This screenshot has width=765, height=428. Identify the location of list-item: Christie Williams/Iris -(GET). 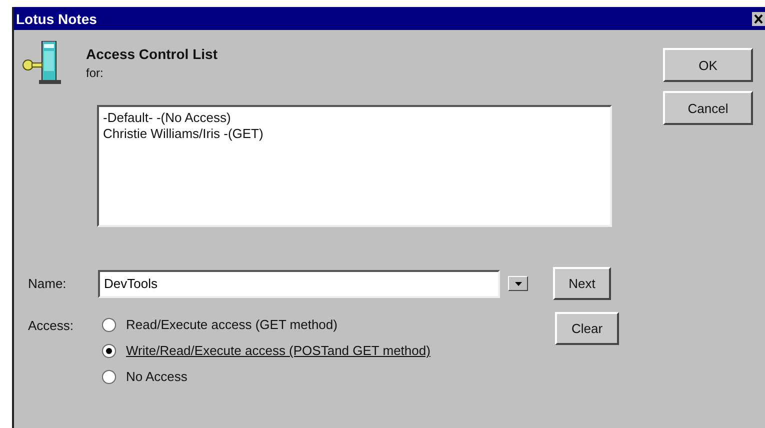
(183, 134).